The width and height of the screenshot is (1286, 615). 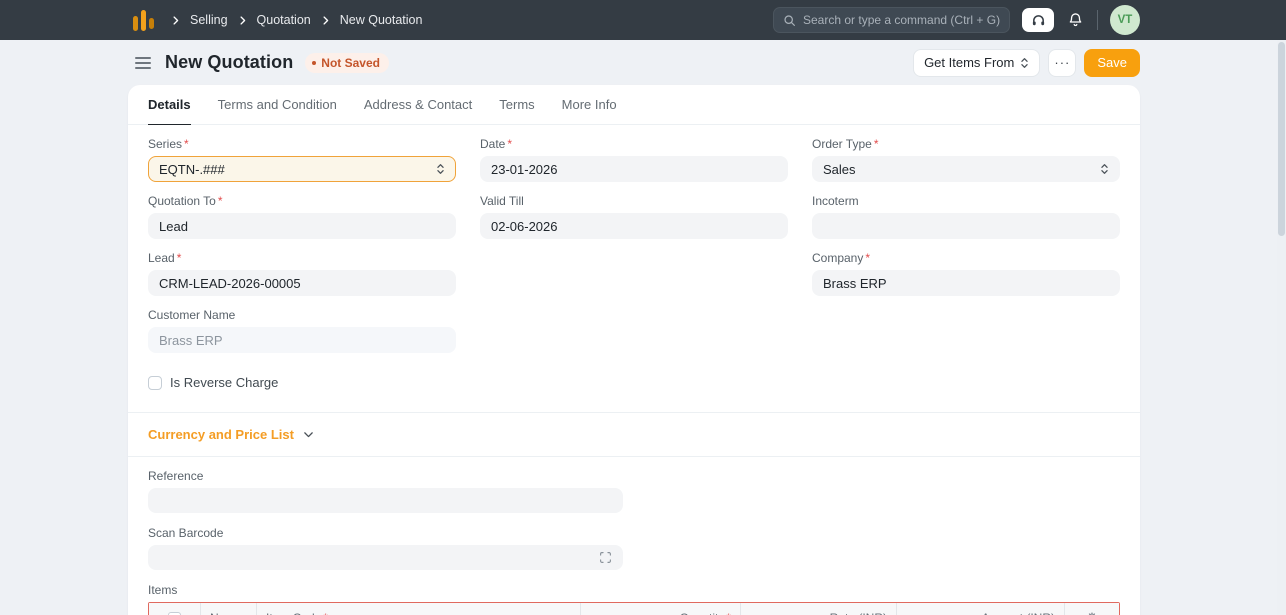 I want to click on reference-field: Reference, so click(x=385, y=491).